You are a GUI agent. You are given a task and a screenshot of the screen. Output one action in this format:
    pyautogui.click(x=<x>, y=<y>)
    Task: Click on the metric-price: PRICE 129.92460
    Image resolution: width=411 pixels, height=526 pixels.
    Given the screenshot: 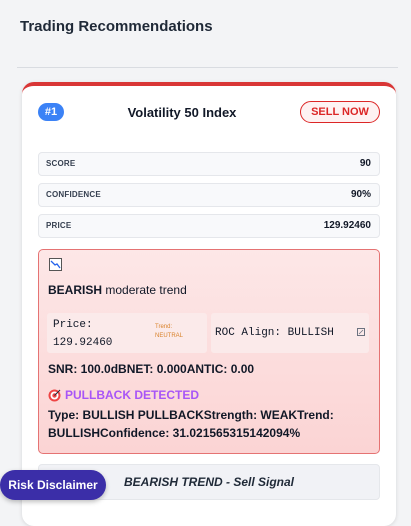 What is the action you would take?
    pyautogui.click(x=209, y=226)
    